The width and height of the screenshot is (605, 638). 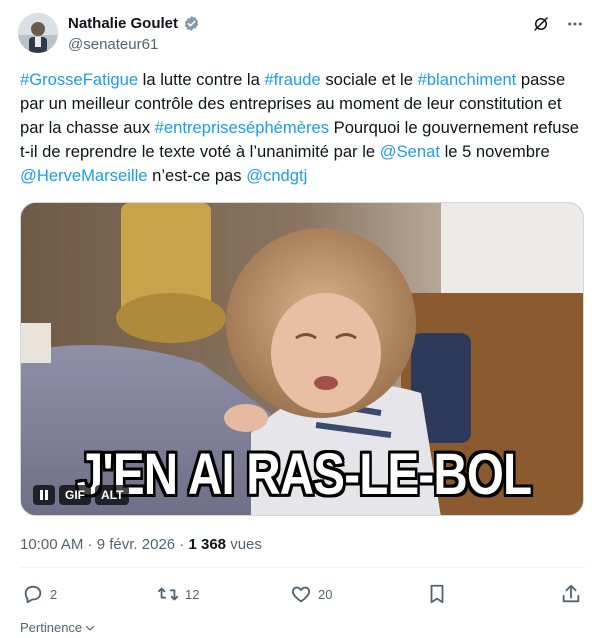 What do you see at coordinates (79, 79) in the screenshot?
I see `hashtag-link: #GrosseFatigue` at bounding box center [79, 79].